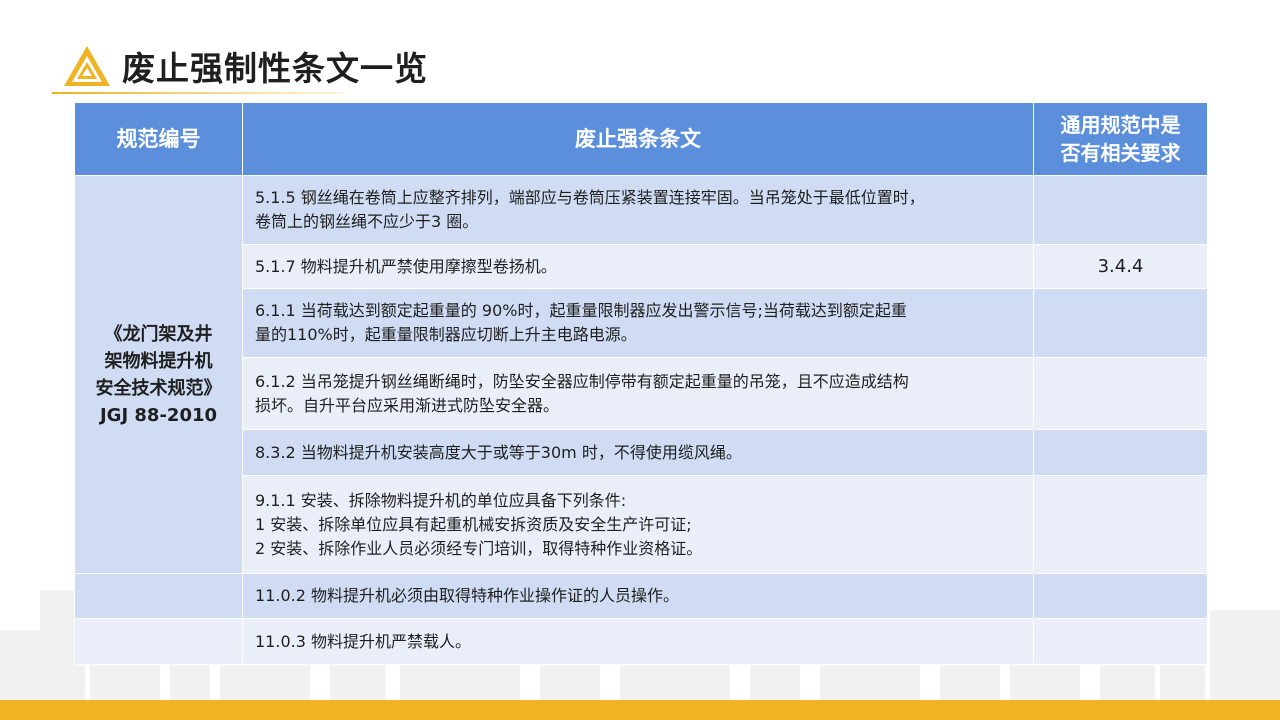 This screenshot has height=720, width=1280. Describe the element at coordinates (275, 68) in the screenshot. I see `page-title: 废止强制性条文一览` at that location.